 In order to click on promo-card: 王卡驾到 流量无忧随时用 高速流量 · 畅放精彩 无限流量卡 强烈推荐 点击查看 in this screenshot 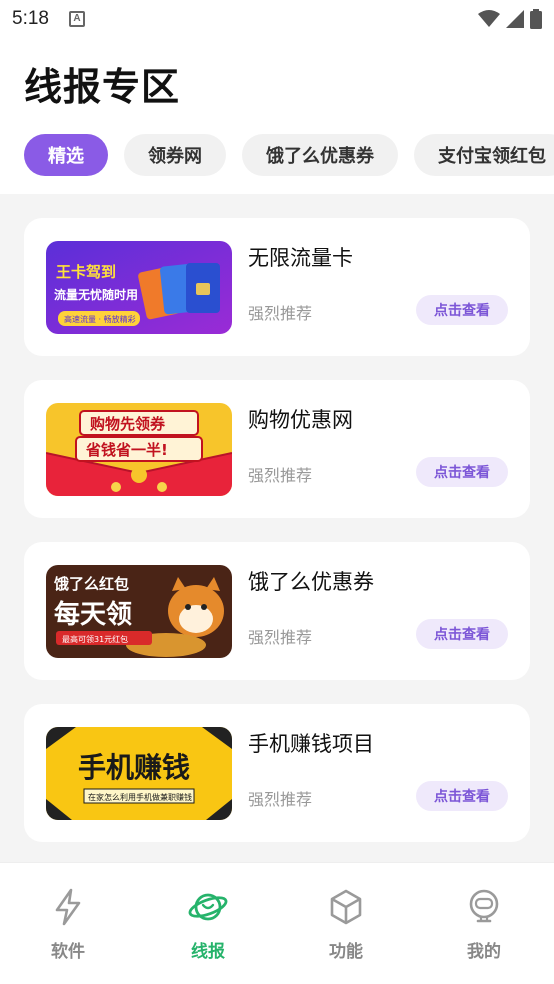, I will do `click(277, 287)`.